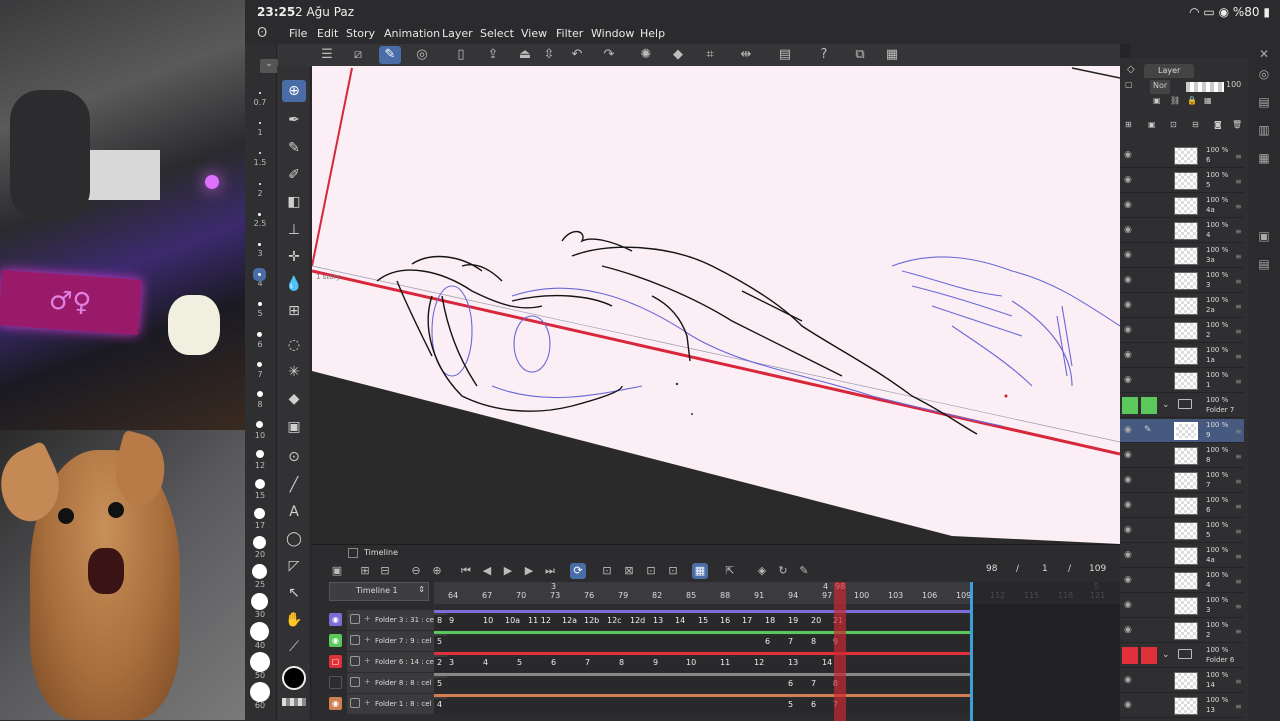  What do you see at coordinates (1149, 405) in the screenshot?
I see `lock-toggle` at bounding box center [1149, 405].